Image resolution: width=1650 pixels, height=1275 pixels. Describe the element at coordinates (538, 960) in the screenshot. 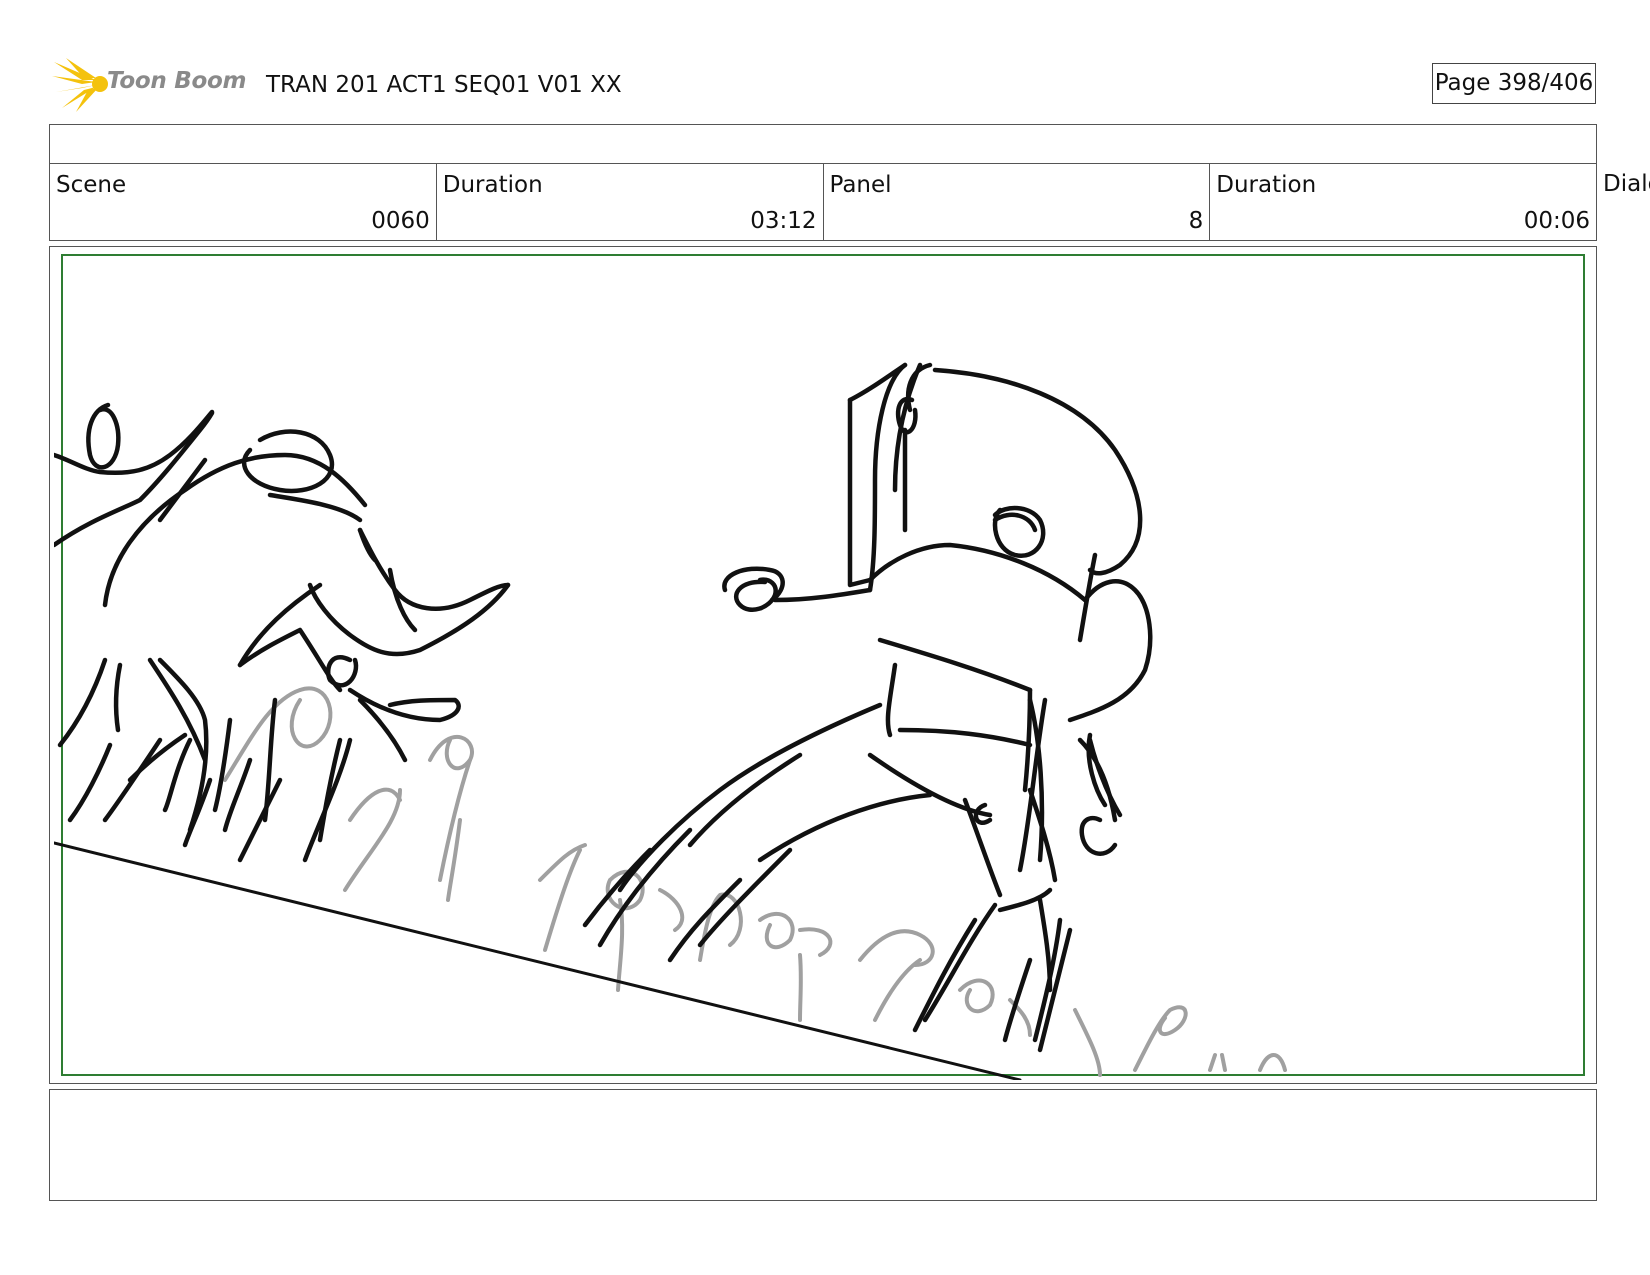

I see `ground-line` at that location.